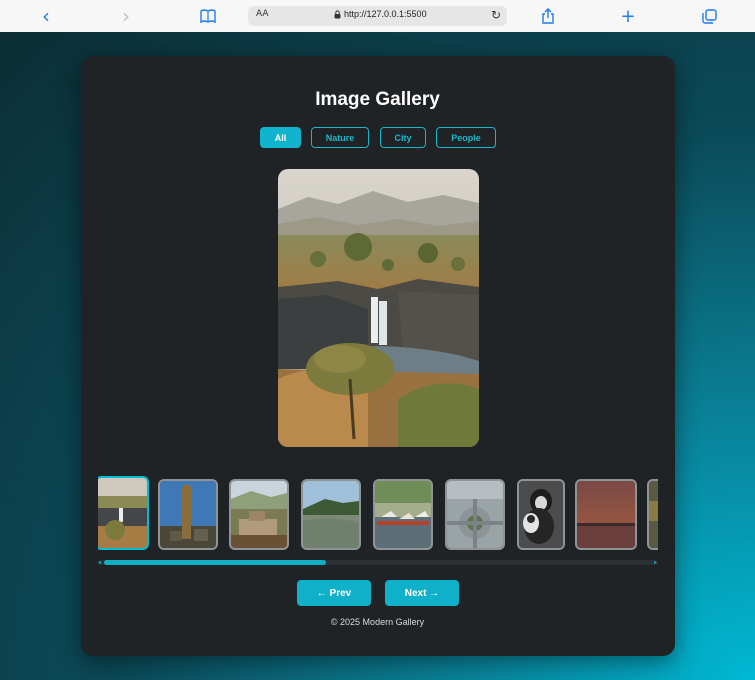 Image resolution: width=755 pixels, height=680 pixels. What do you see at coordinates (337, 14) in the screenshot?
I see `lock-icon` at bounding box center [337, 14].